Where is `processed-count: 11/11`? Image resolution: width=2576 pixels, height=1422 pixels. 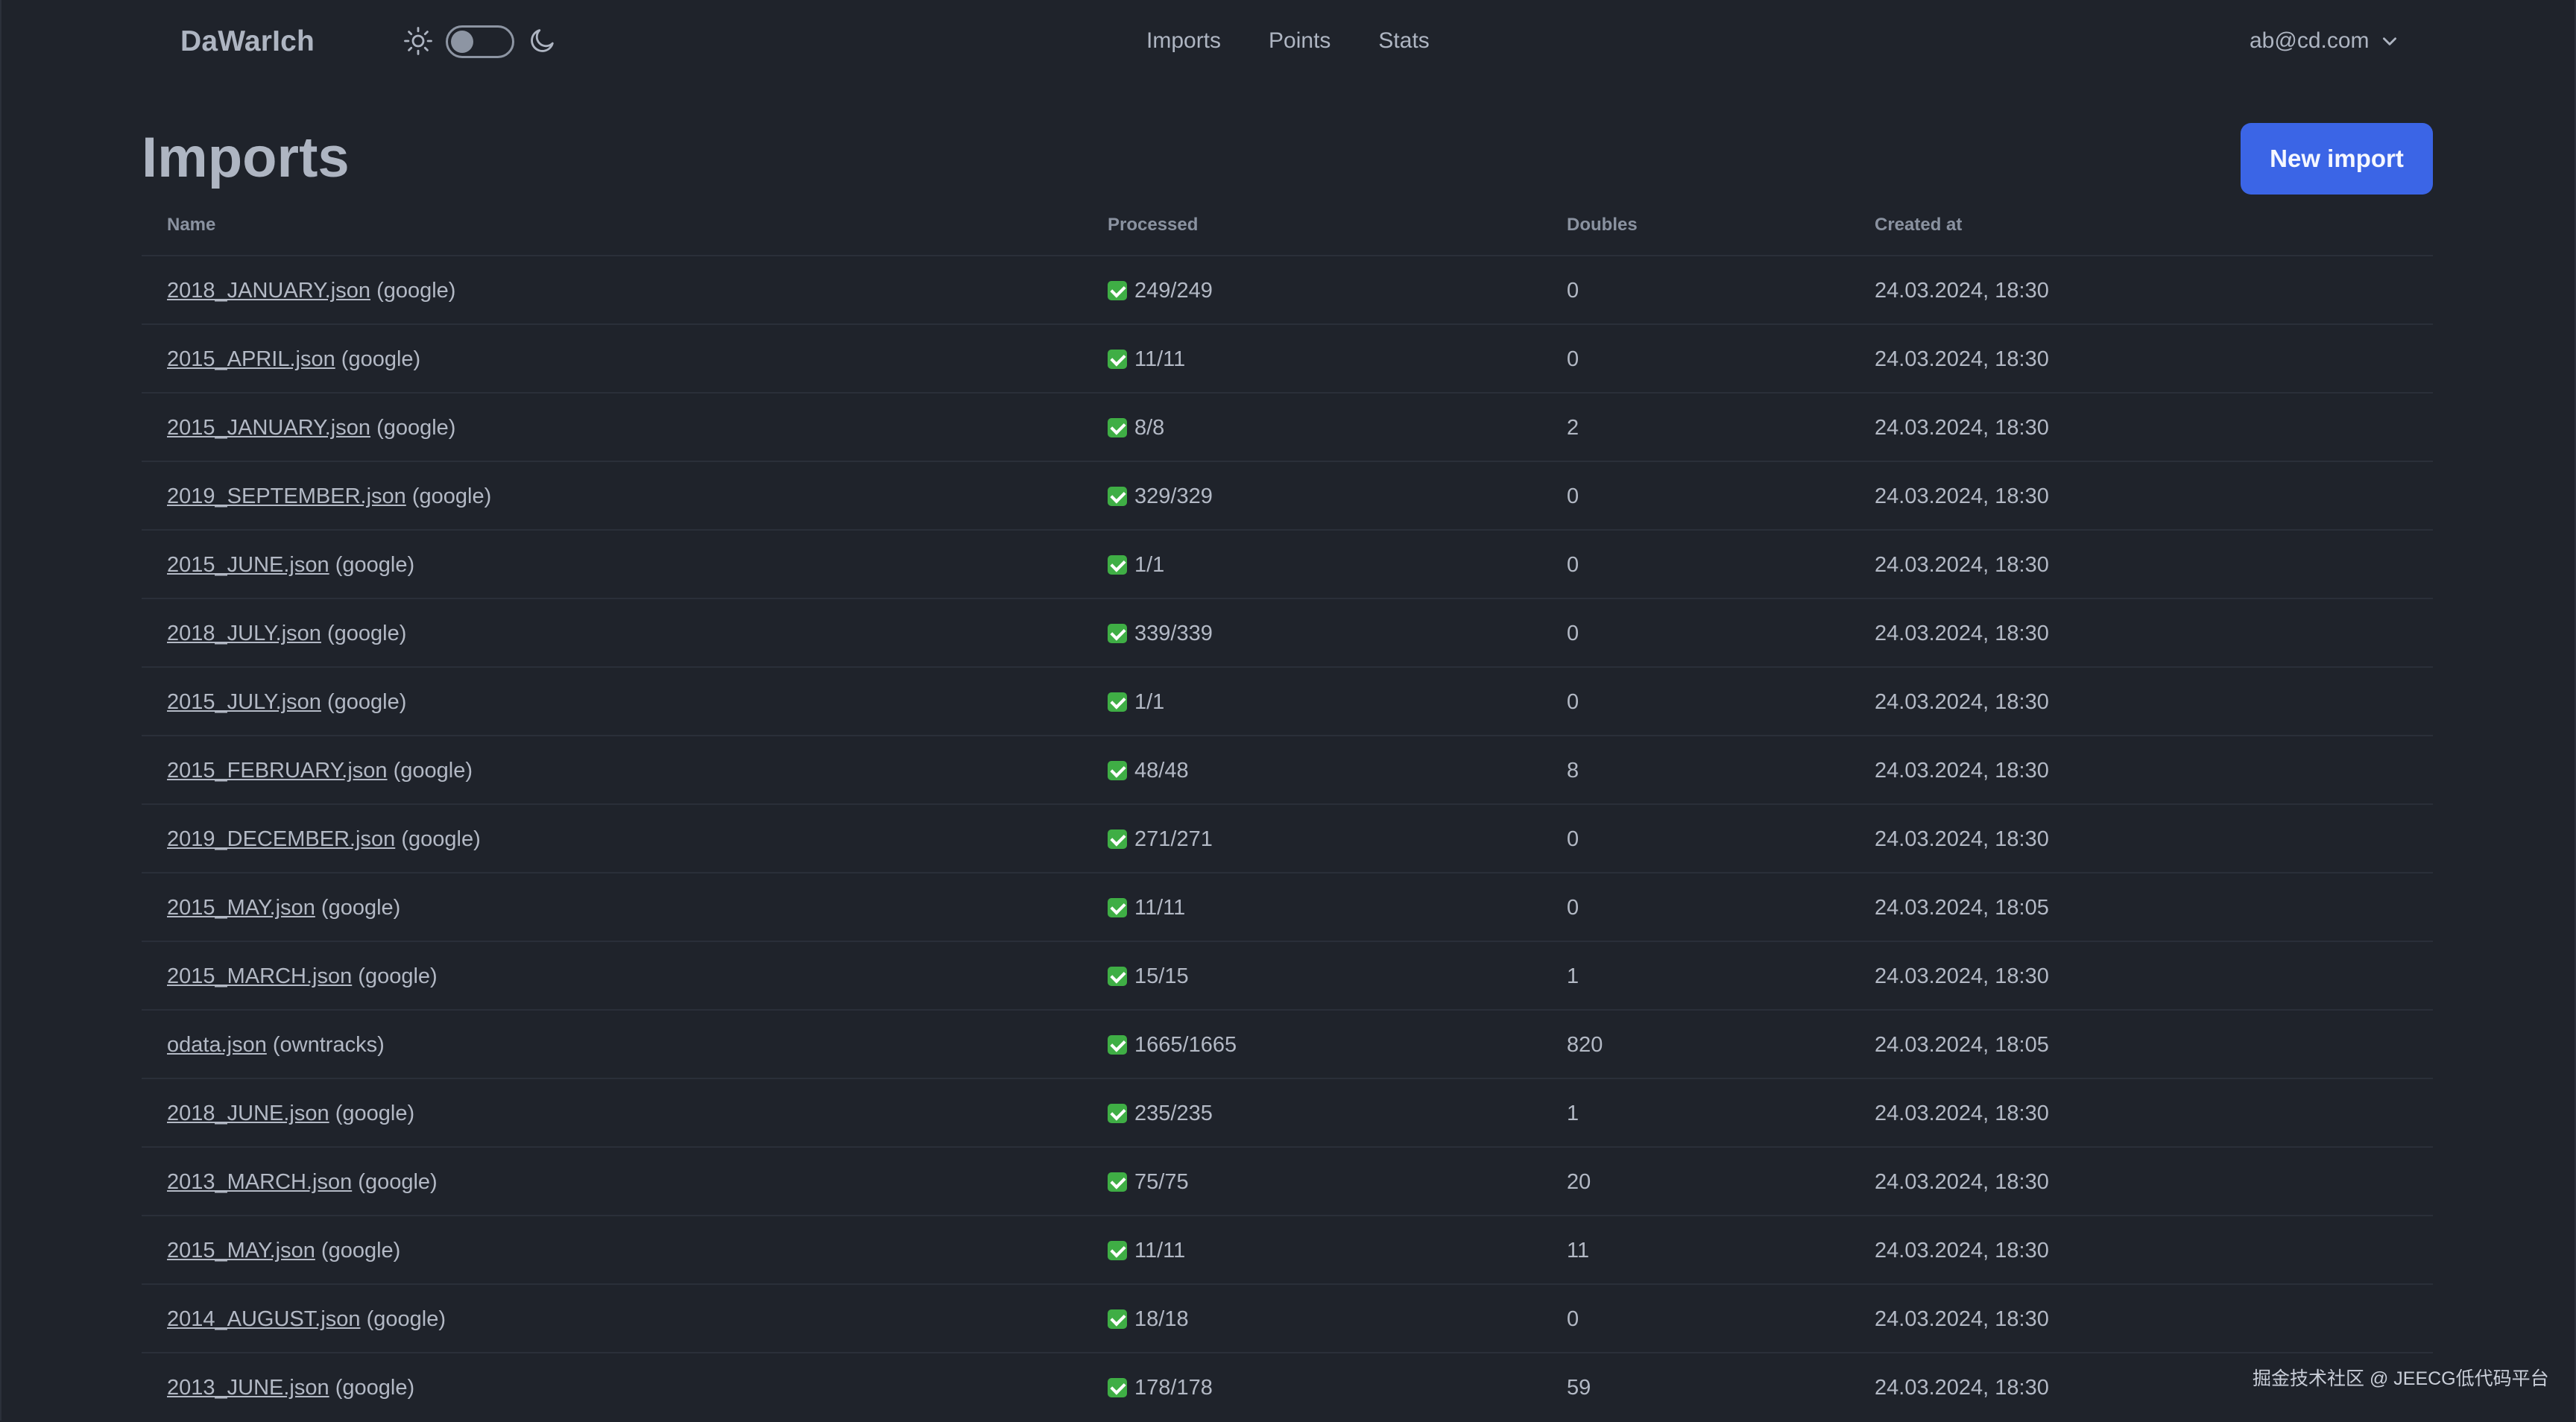 processed-count: 11/11 is located at coordinates (1160, 908).